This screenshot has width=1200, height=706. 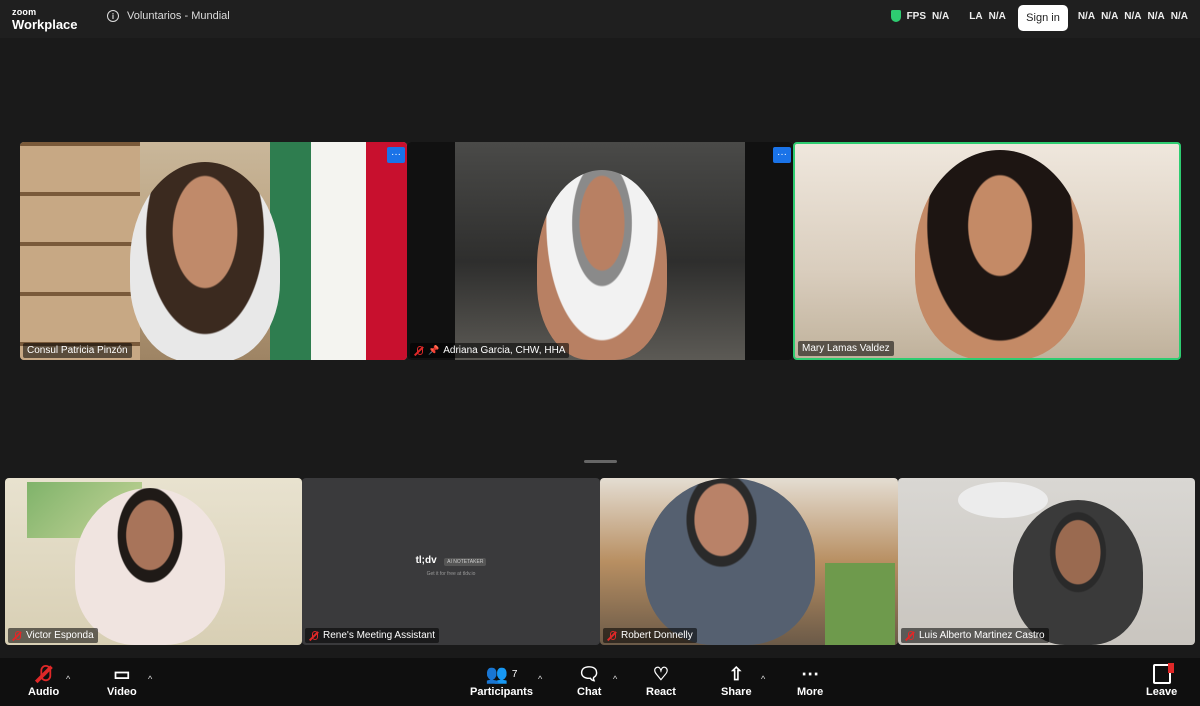 What do you see at coordinates (80, 251) in the screenshot?
I see `bookshelf` at bounding box center [80, 251].